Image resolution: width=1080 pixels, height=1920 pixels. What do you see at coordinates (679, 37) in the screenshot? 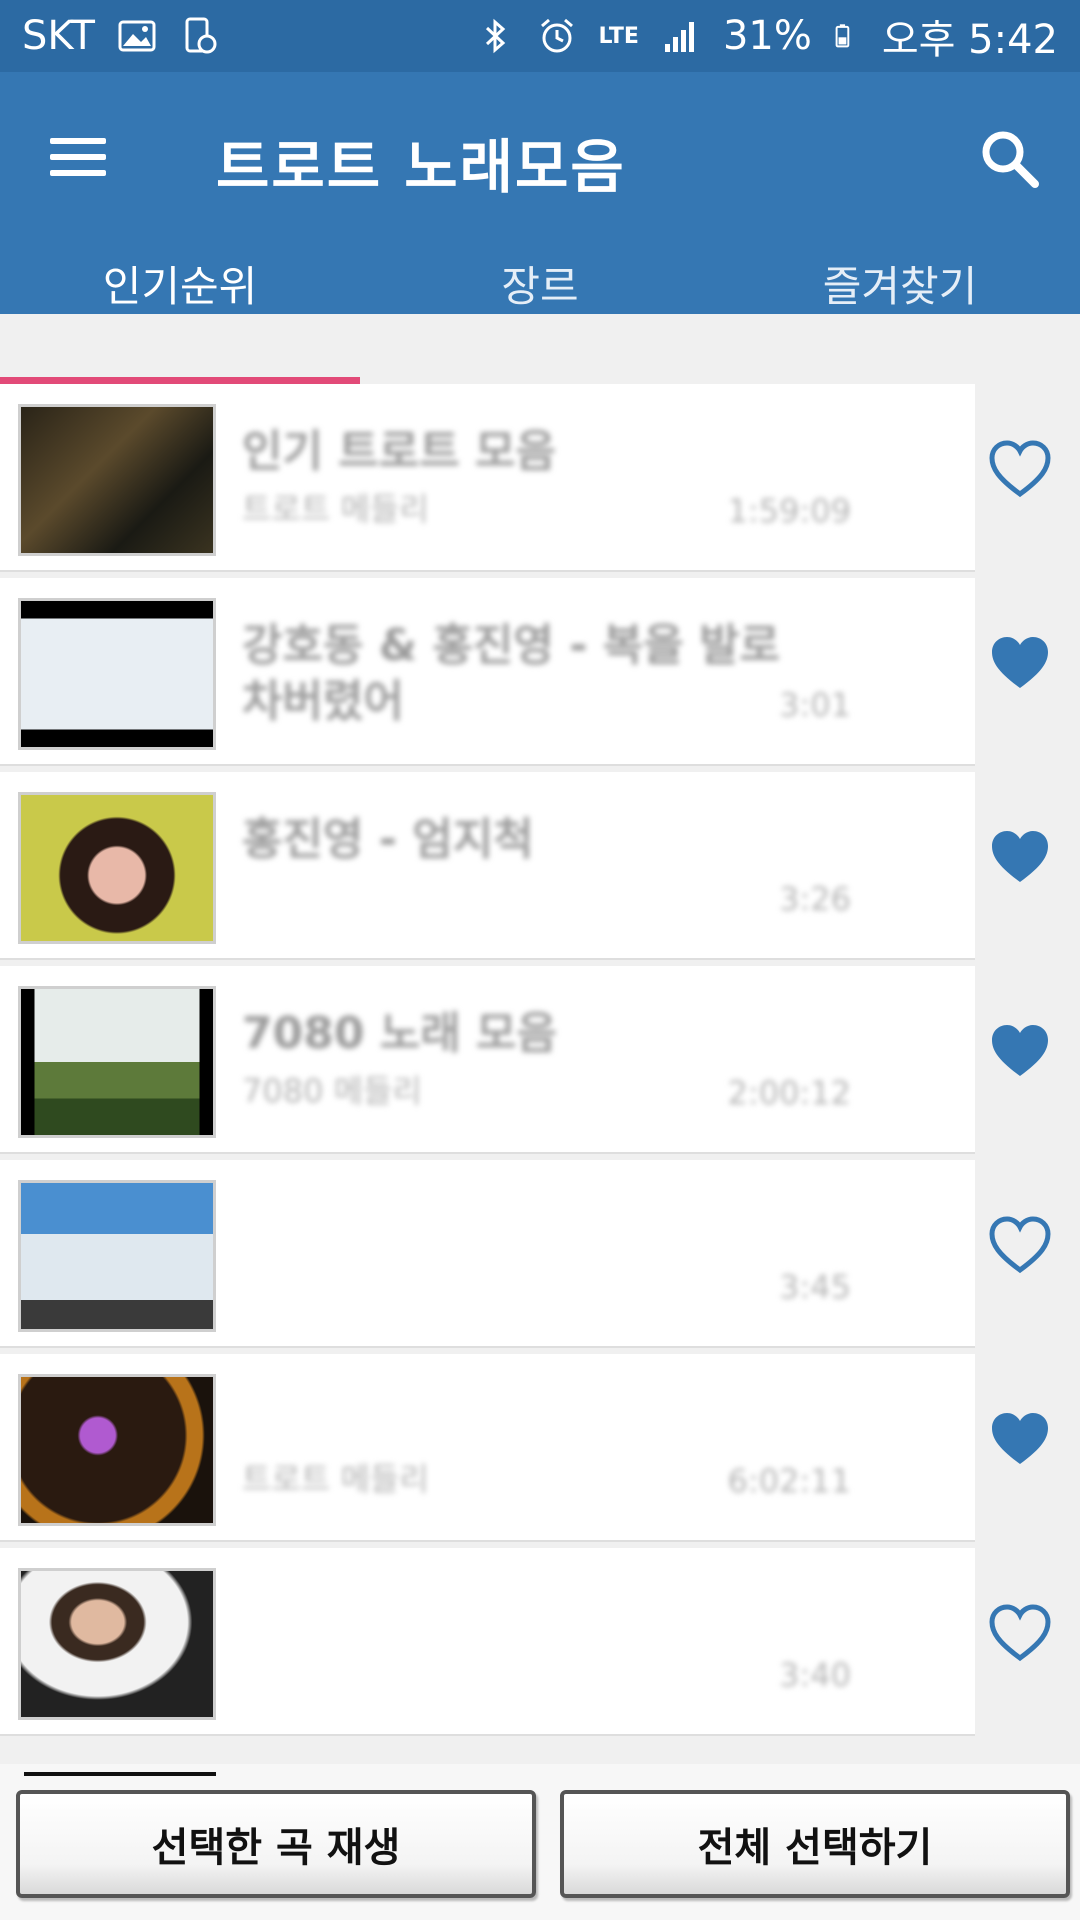
I see `signal-icon` at bounding box center [679, 37].